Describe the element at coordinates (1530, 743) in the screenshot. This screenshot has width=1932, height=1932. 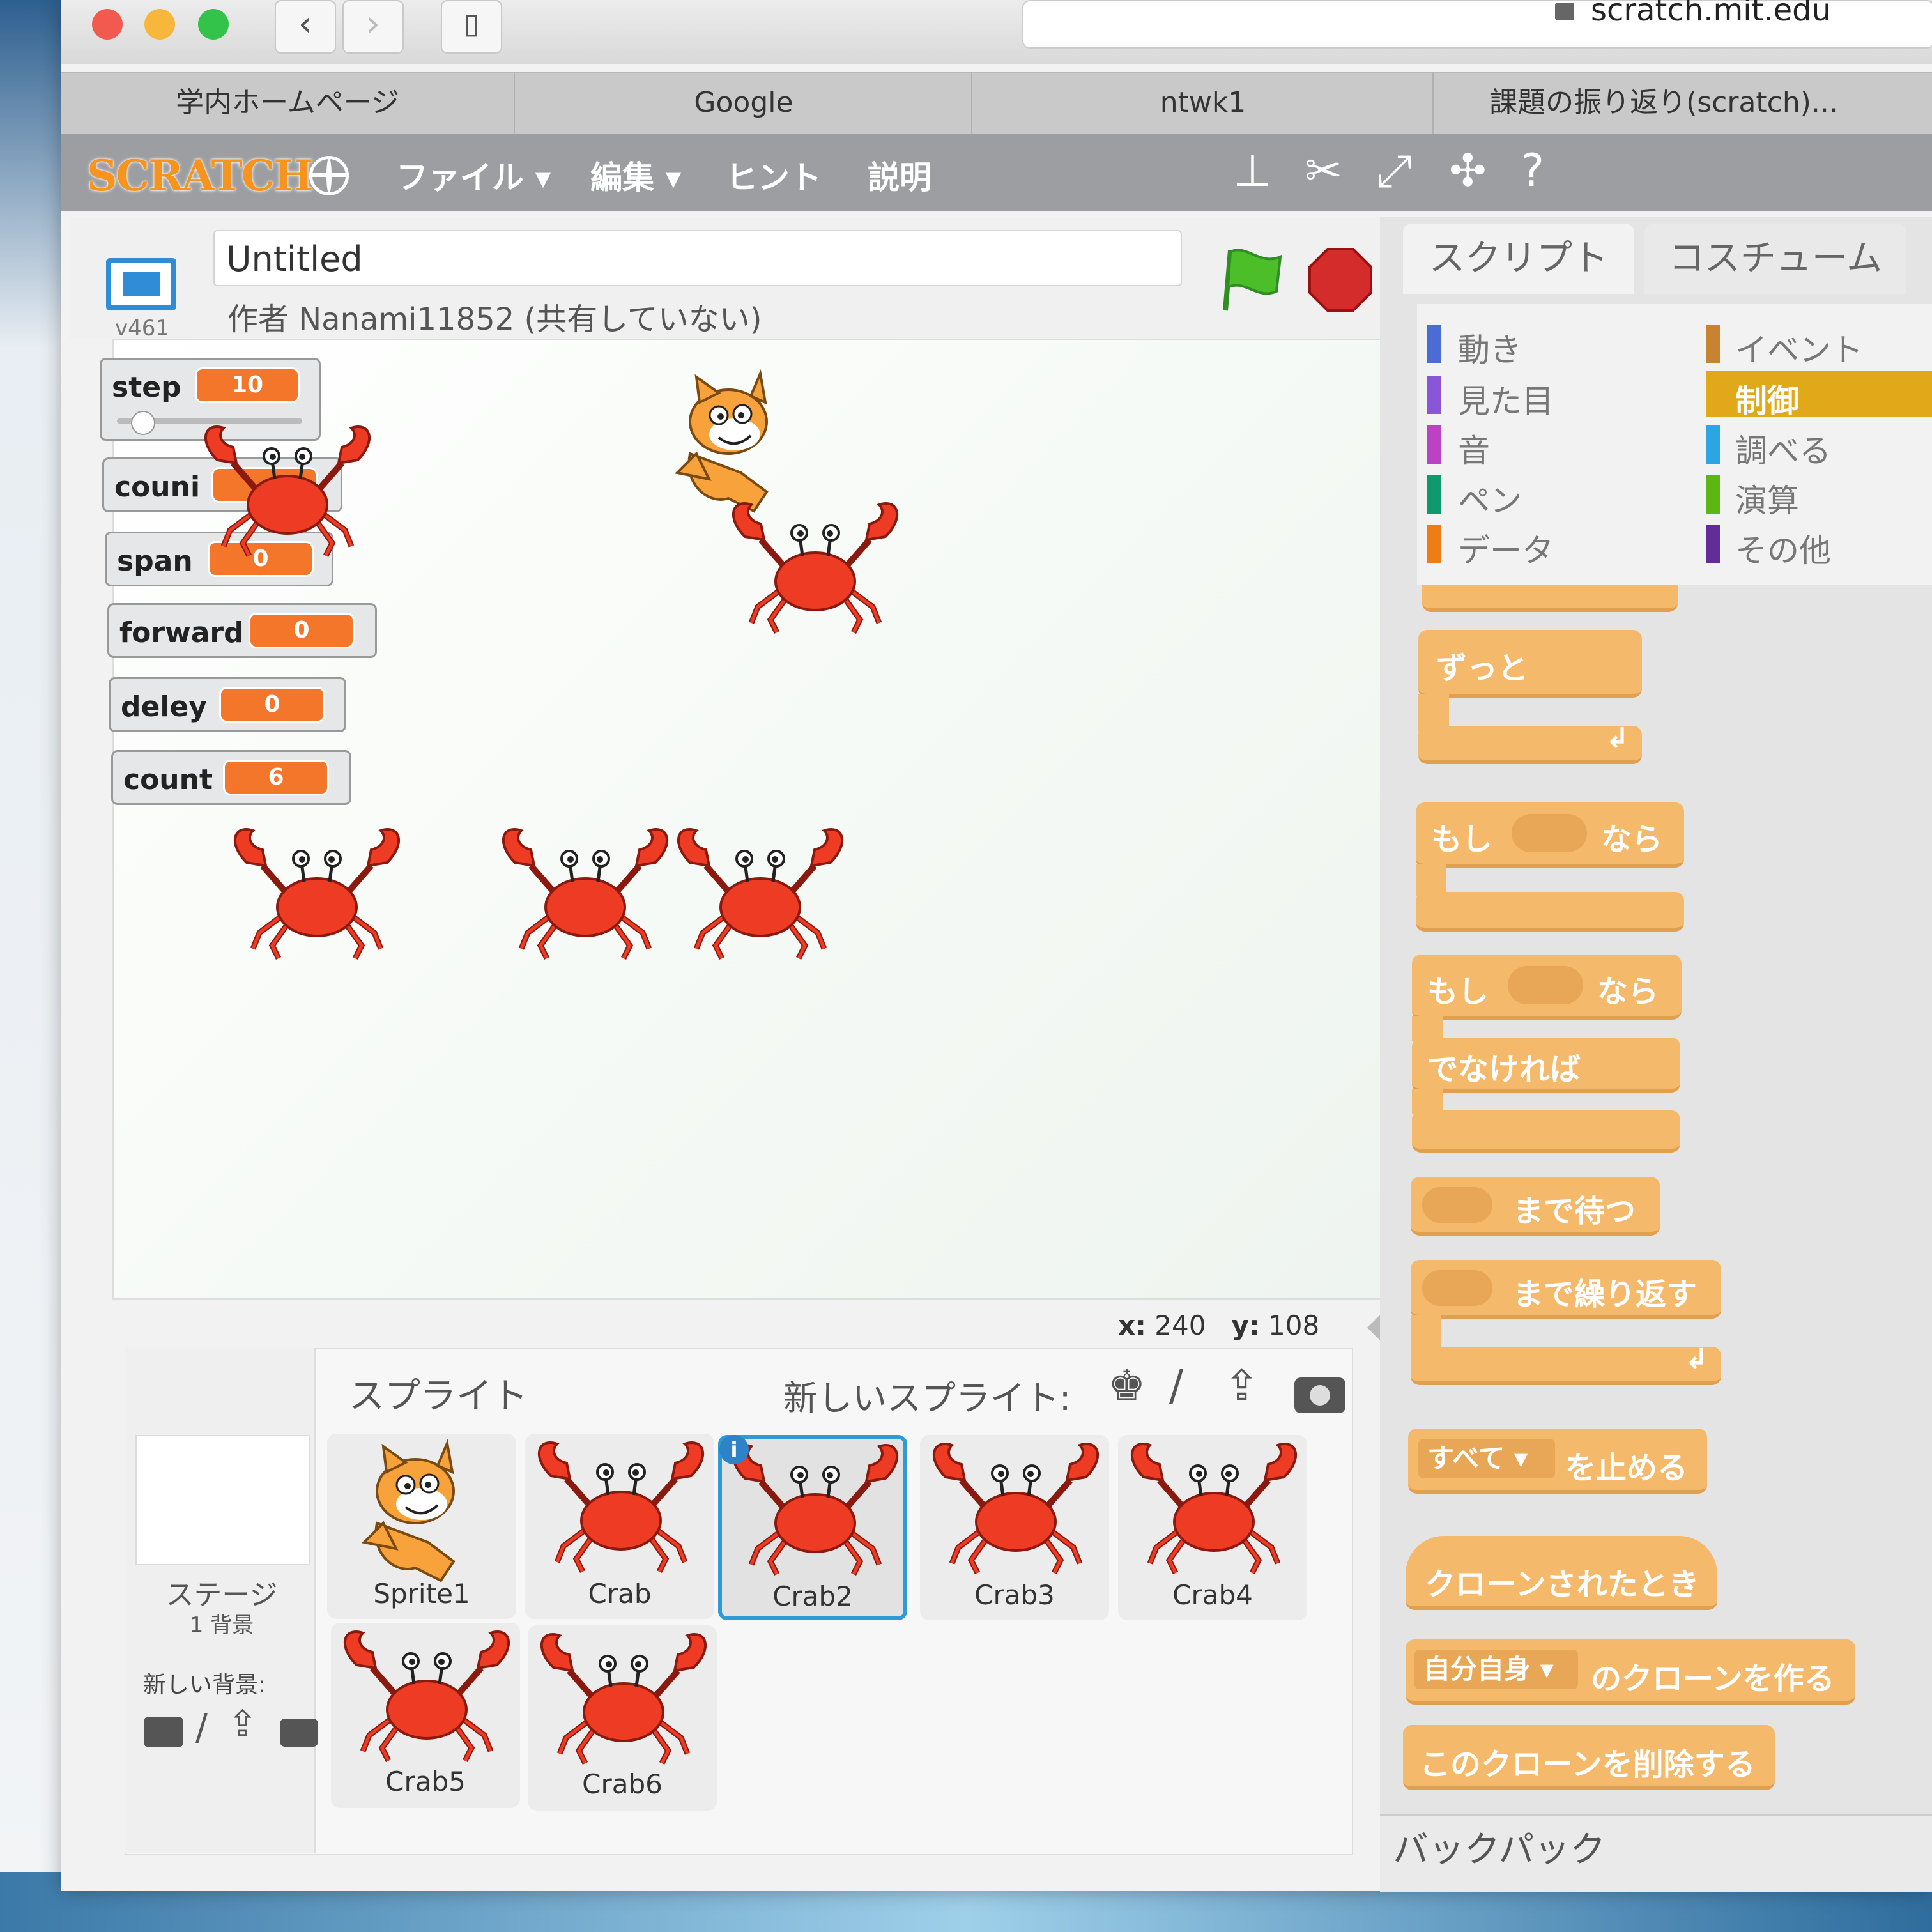
I see `block-forever-bottom: ↲` at that location.